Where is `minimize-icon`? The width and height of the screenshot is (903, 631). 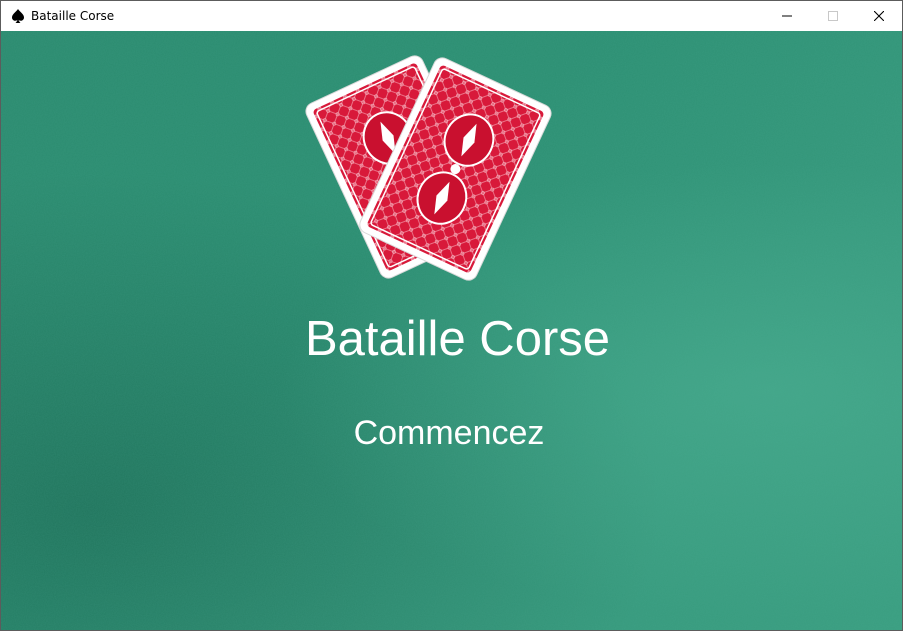
minimize-icon is located at coordinates (787, 16).